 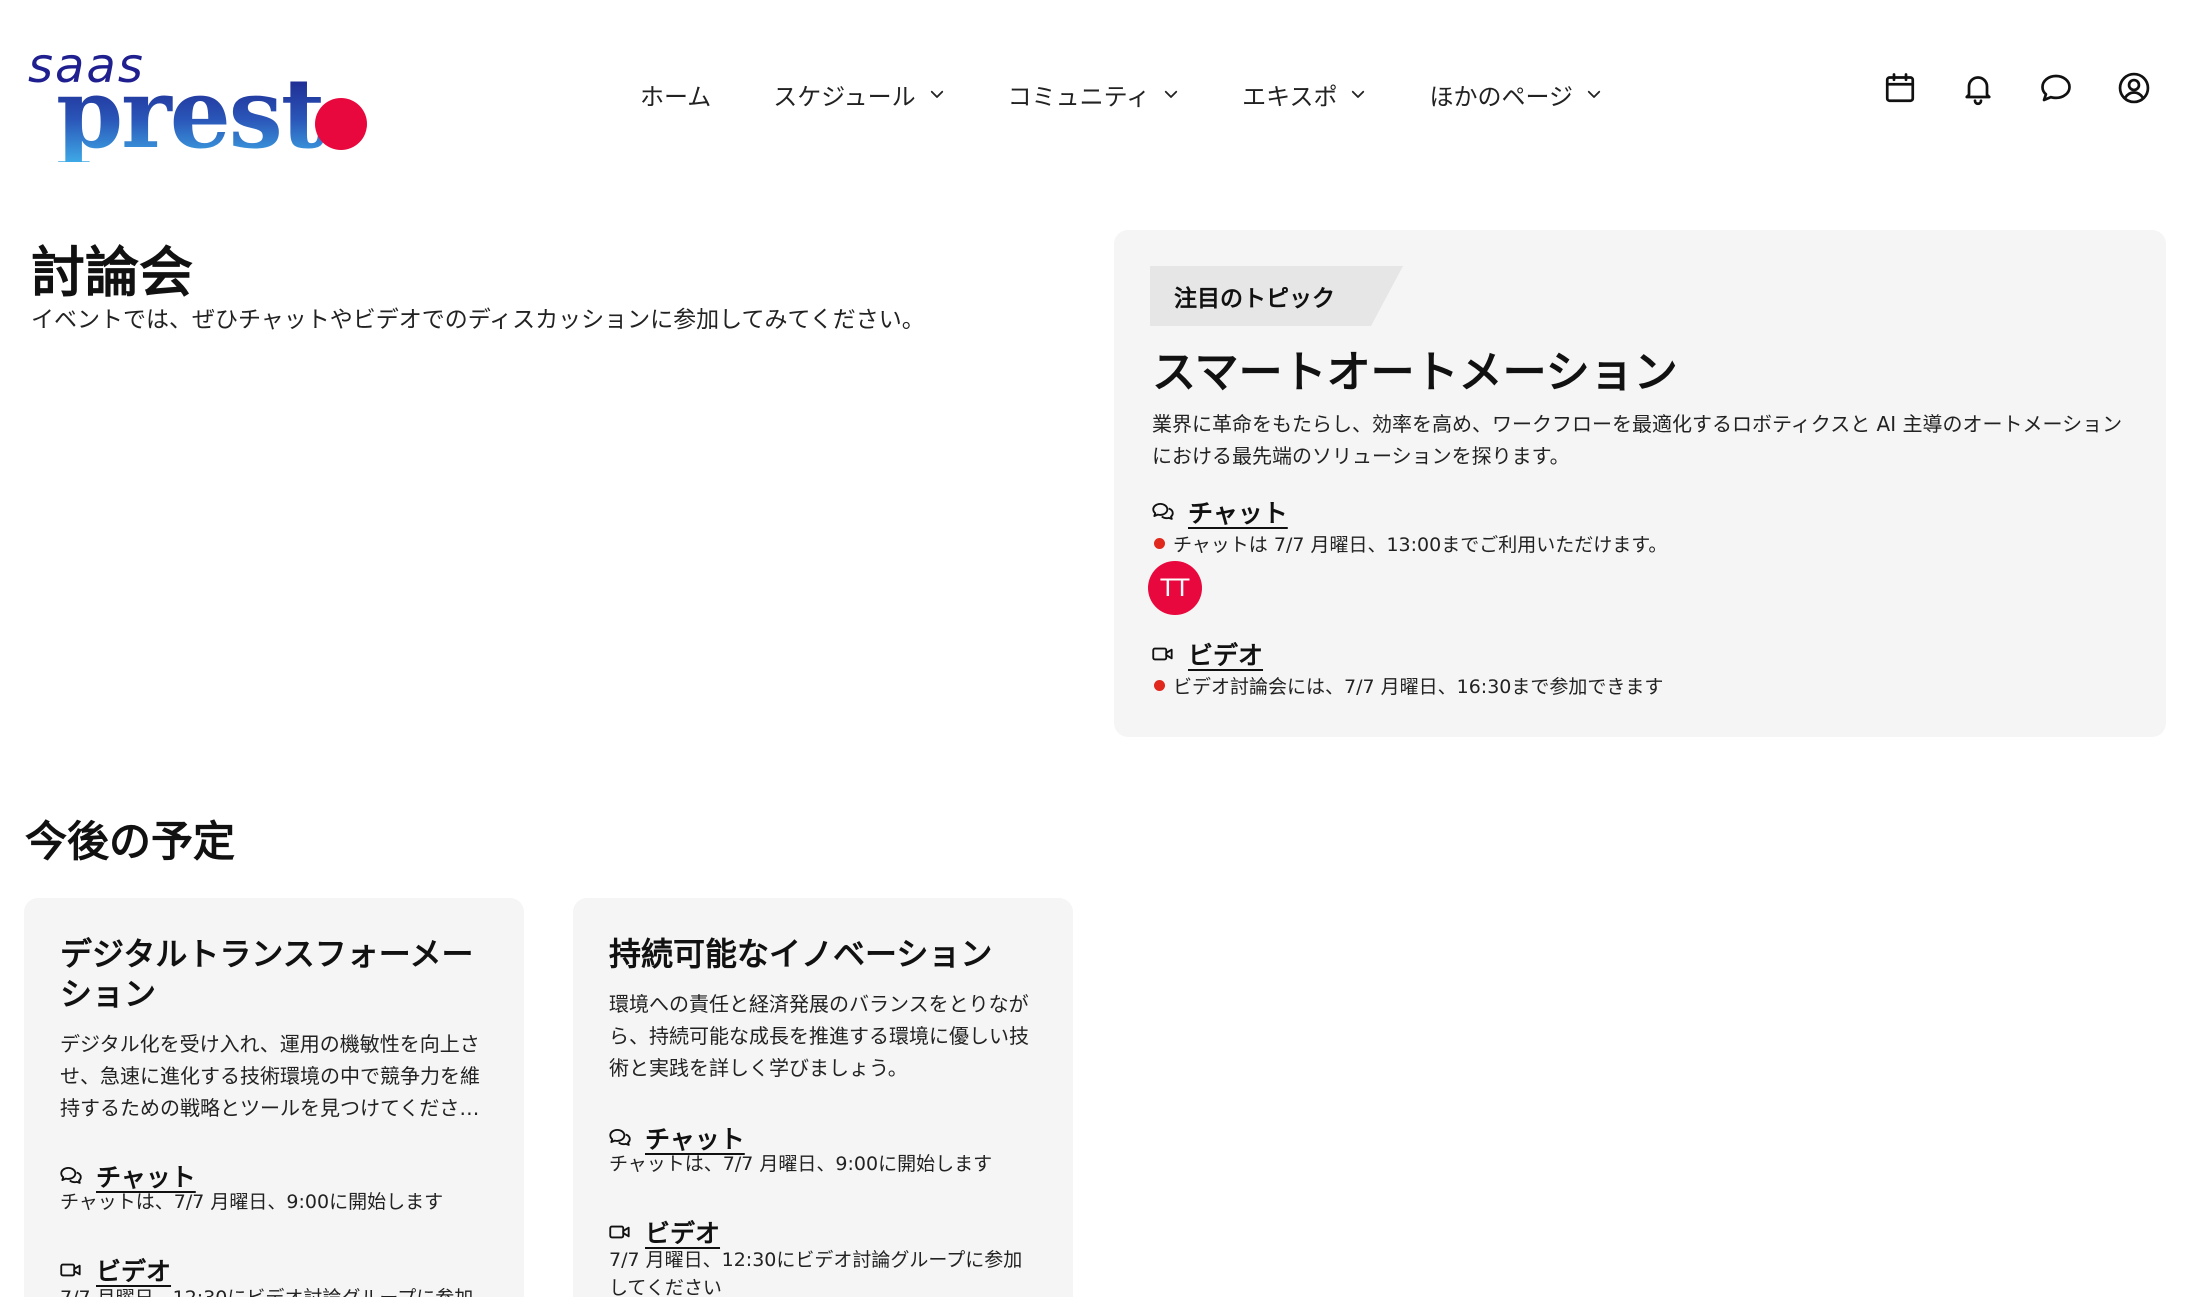 What do you see at coordinates (341, 124) in the screenshot?
I see `logo-dot` at bounding box center [341, 124].